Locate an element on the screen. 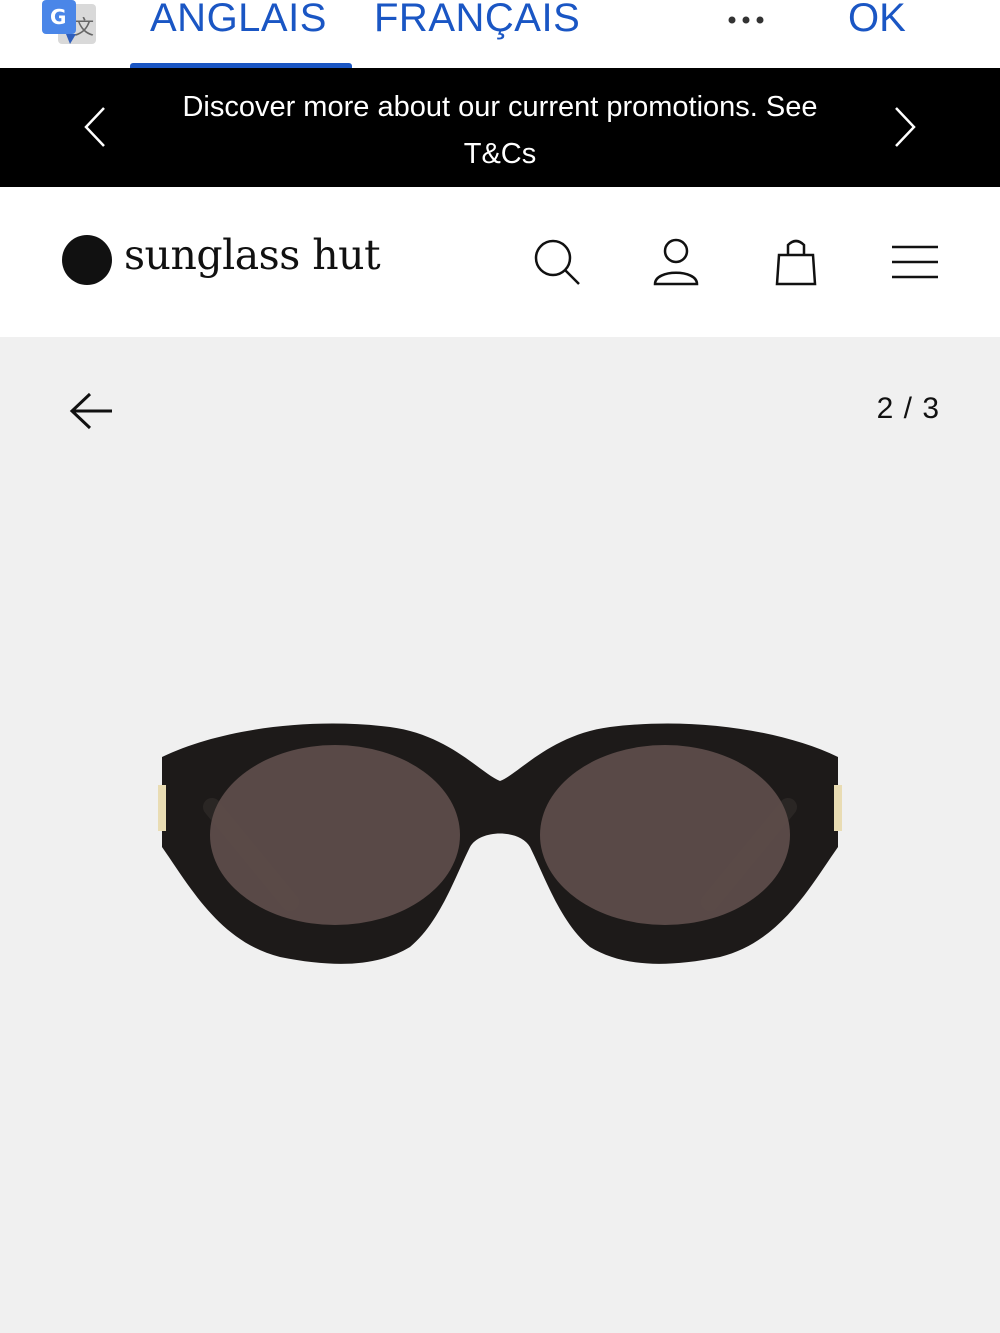 The image size is (1000, 1333). more-options-icon is located at coordinates (746, 20).